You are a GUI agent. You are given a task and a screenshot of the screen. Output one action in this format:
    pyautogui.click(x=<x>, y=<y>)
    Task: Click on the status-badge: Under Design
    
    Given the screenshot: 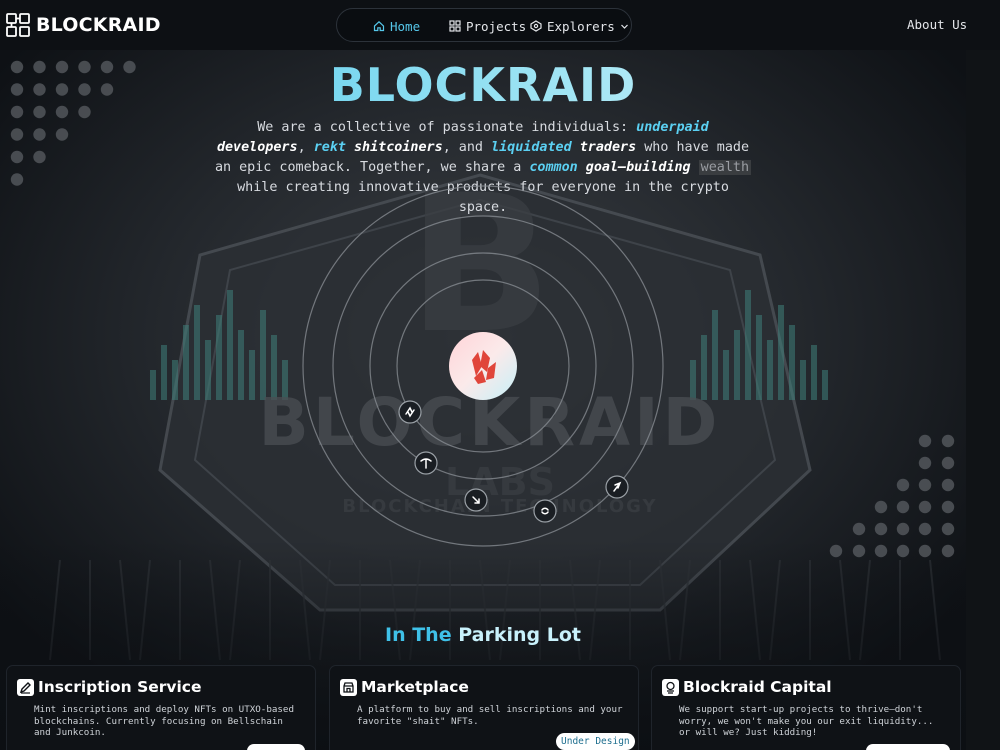 What is the action you would take?
    pyautogui.click(x=595, y=741)
    